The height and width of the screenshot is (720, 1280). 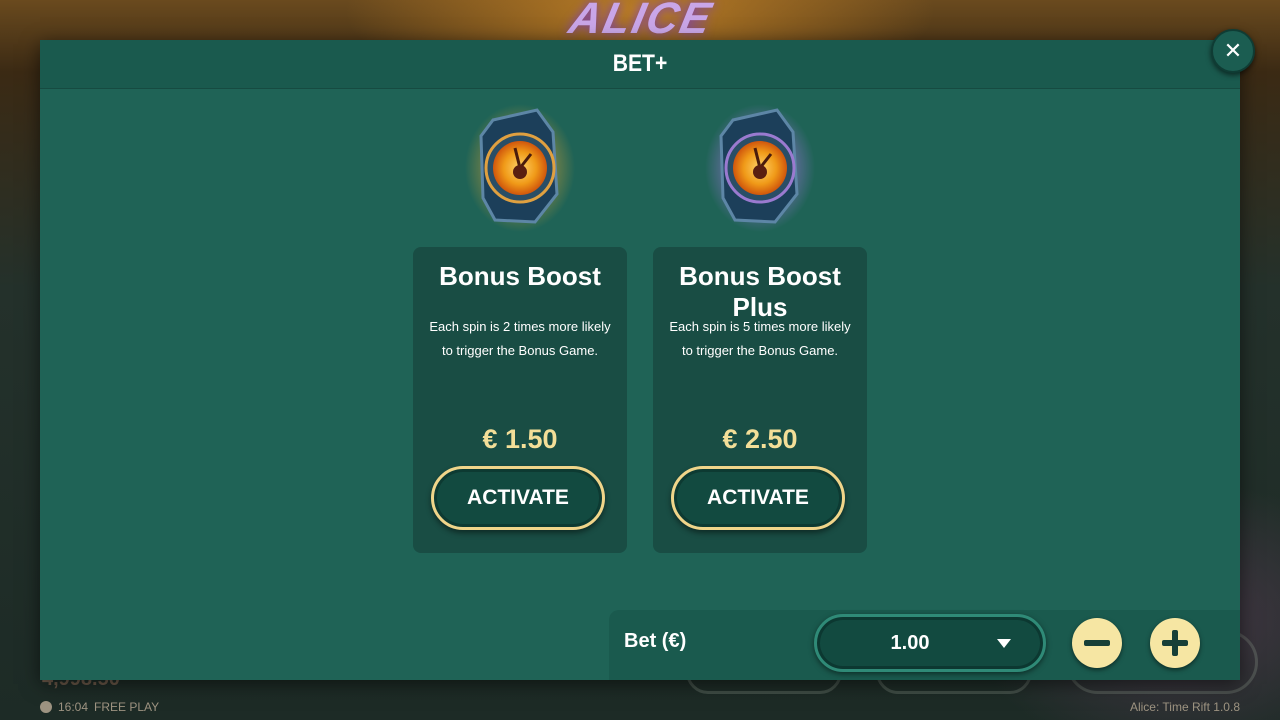 I want to click on modal-title: BET+, so click(x=640, y=63).